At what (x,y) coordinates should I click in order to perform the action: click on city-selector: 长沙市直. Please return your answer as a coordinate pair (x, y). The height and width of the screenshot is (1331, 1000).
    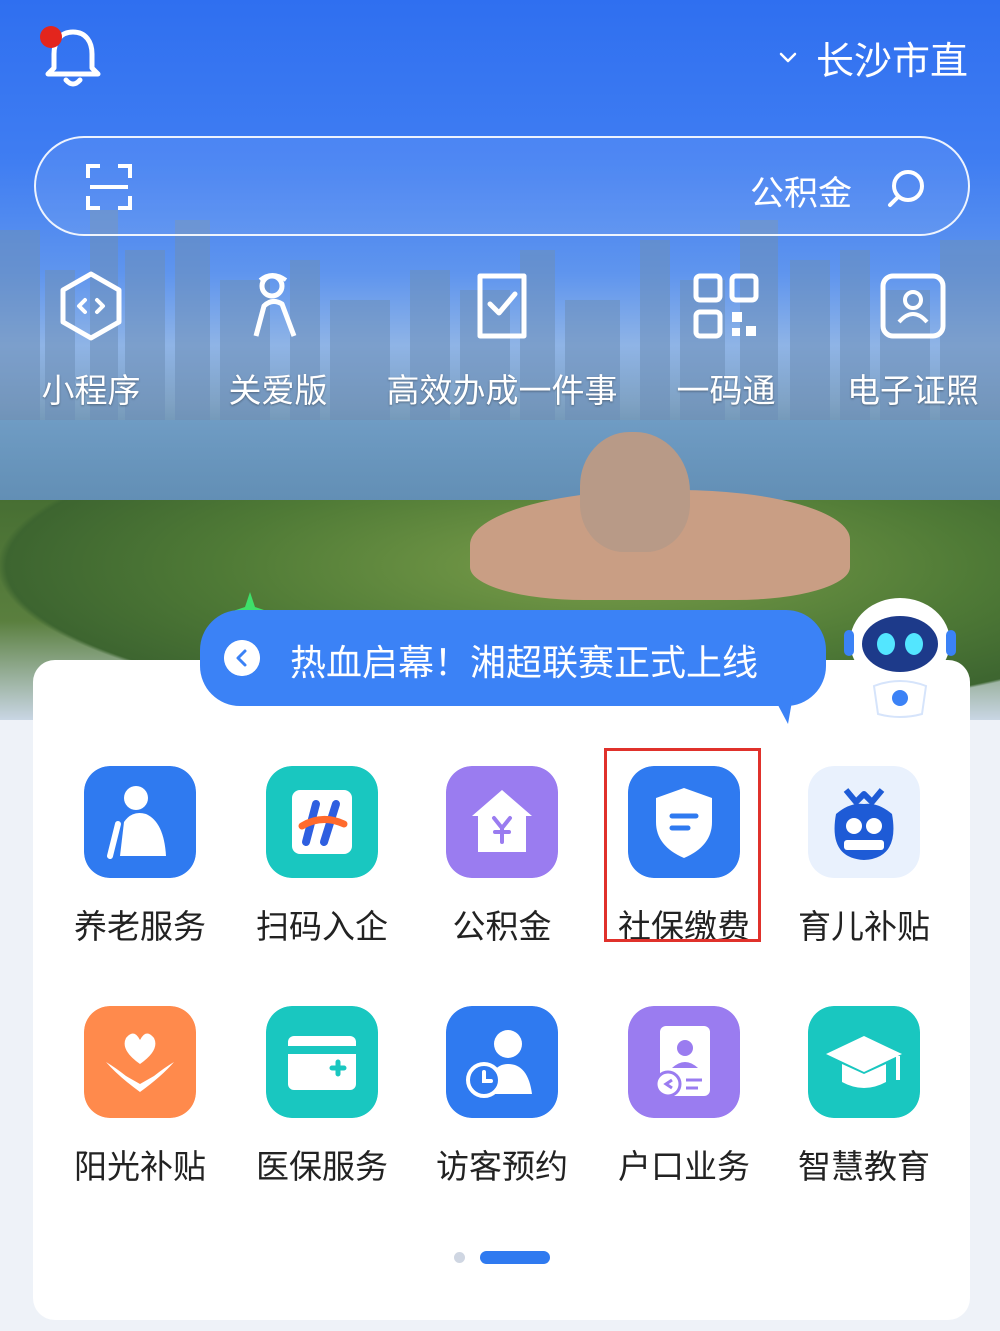
    Looking at the image, I should click on (873, 57).